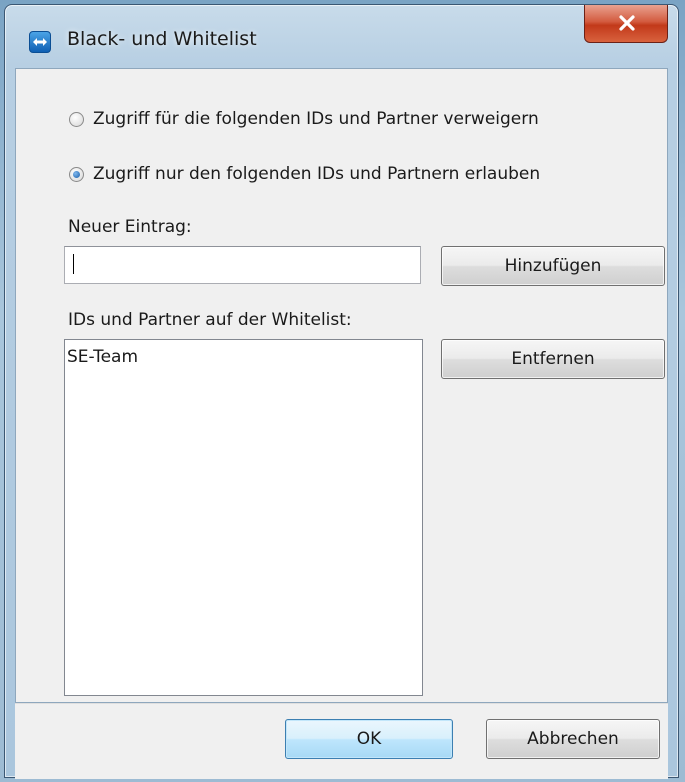 The image size is (685, 782). What do you see at coordinates (573, 739) in the screenshot?
I see `cancel-button: Abbrechen` at bounding box center [573, 739].